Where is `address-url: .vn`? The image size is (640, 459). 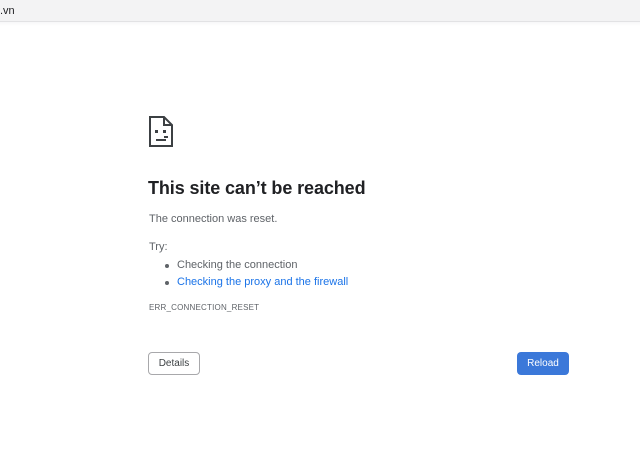
address-url: .vn is located at coordinates (7, 11).